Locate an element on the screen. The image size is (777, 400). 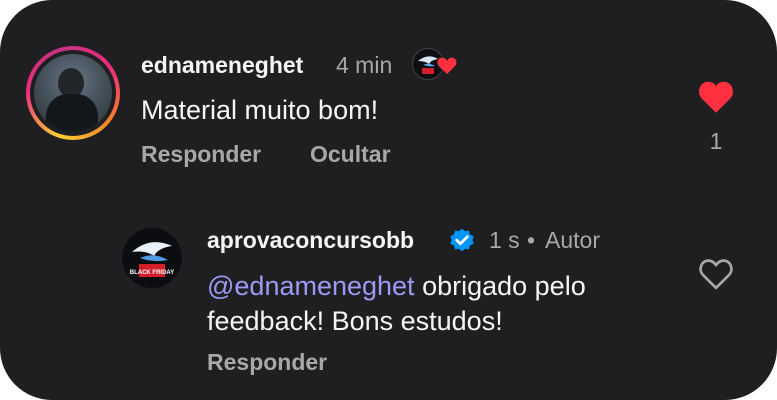
commenter-username: ednameneghet is located at coordinates (222, 65).